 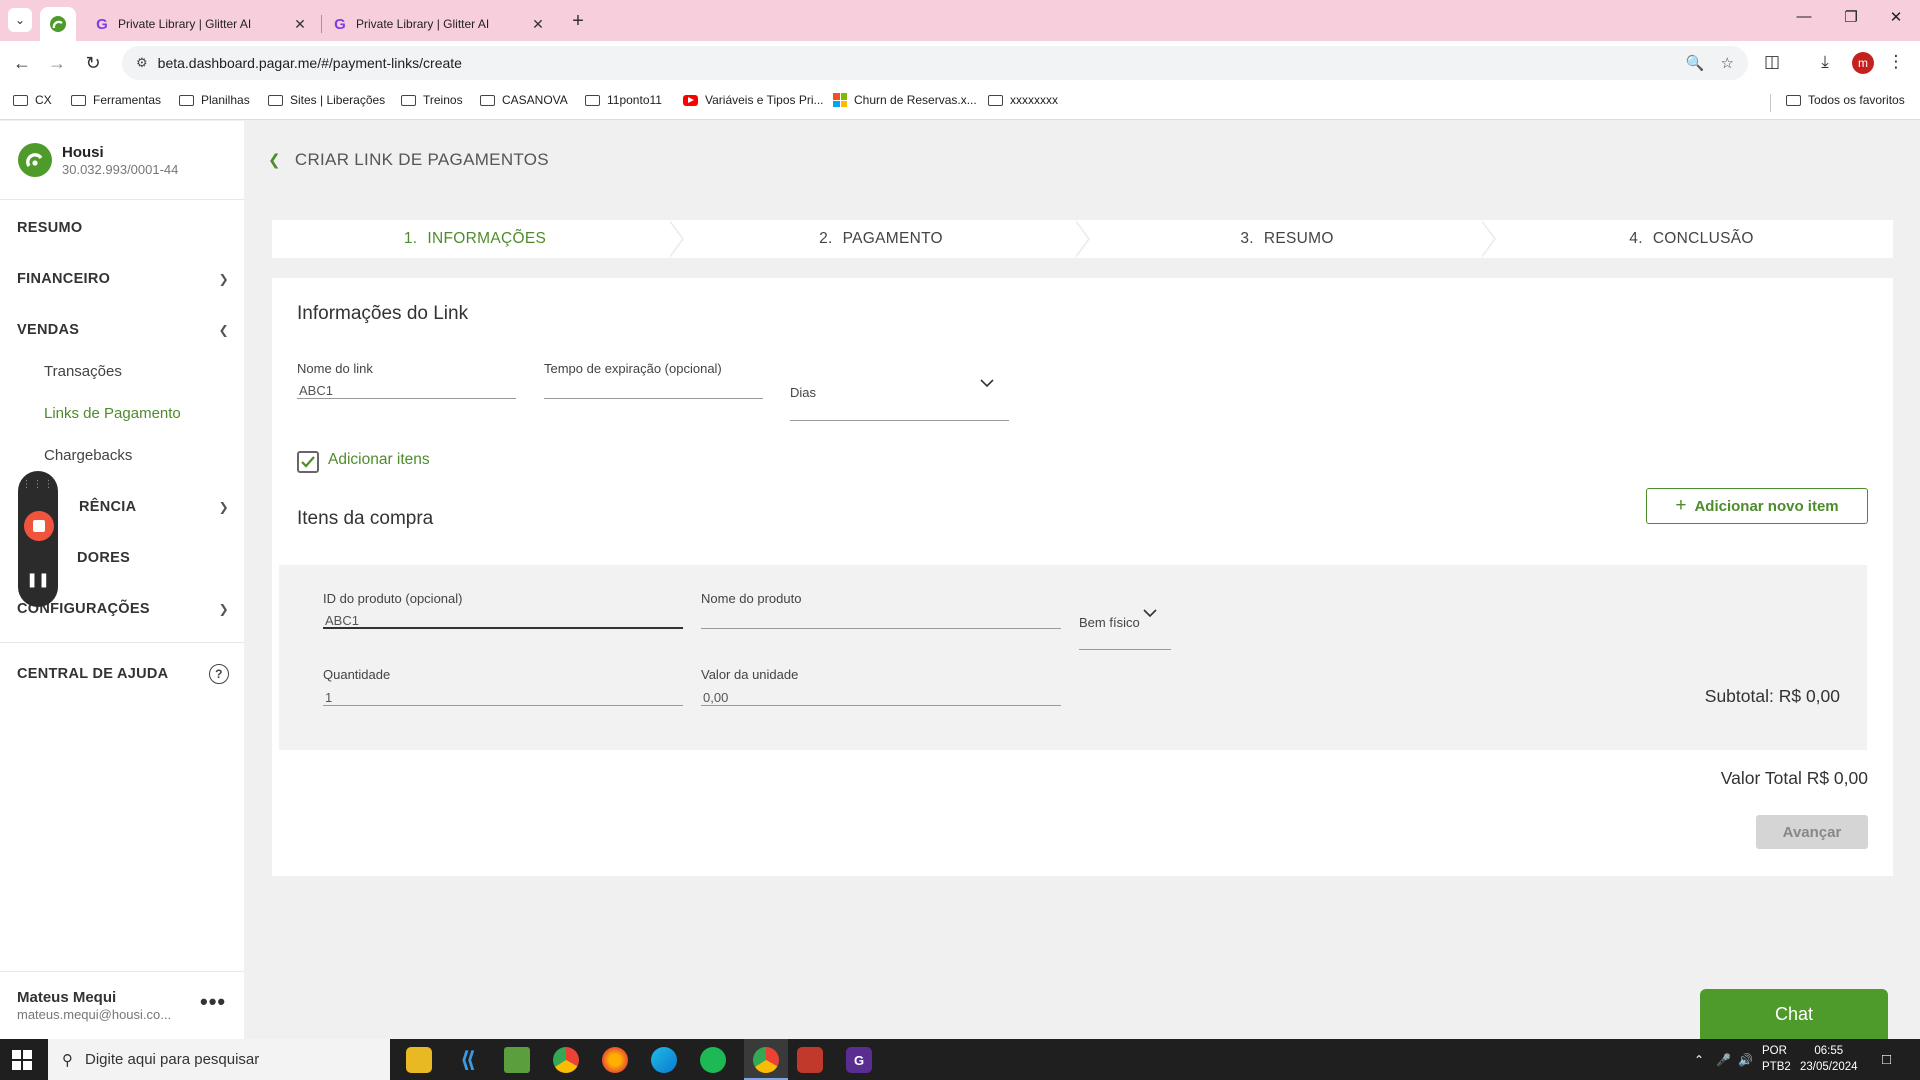 I want to click on tray-chevron-up-icon: ⌃, so click(x=1699, y=1059).